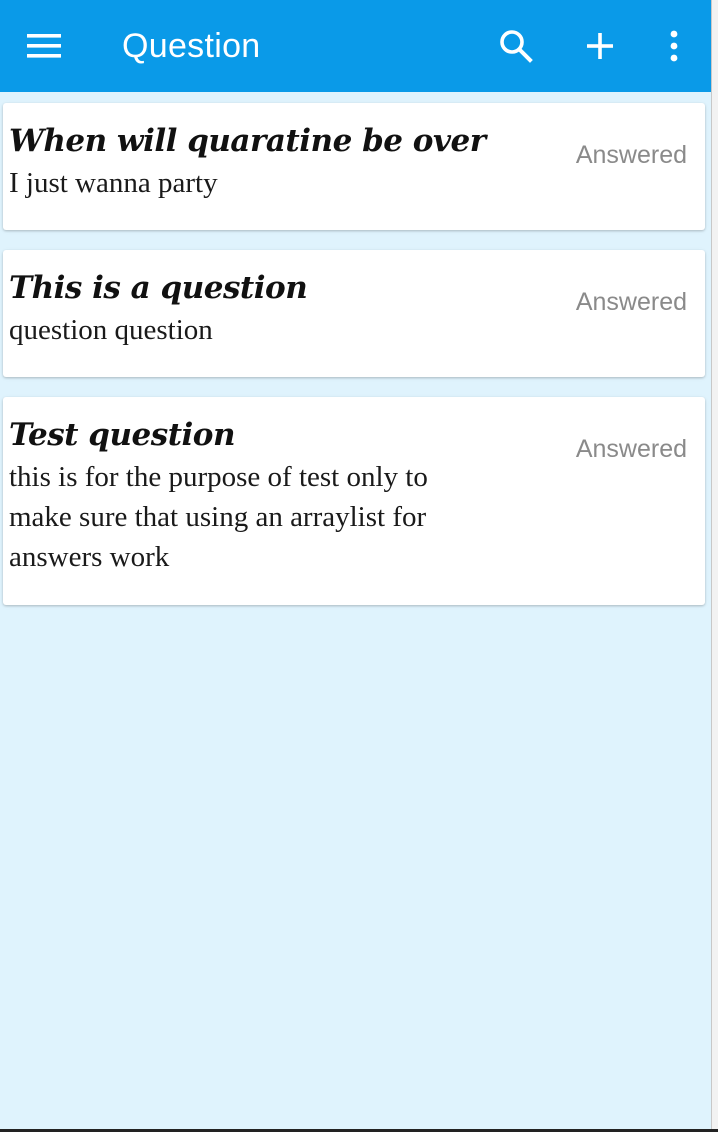 This screenshot has height=1146, width=718. I want to click on question-title: When will quaratine be over, so click(247, 141).